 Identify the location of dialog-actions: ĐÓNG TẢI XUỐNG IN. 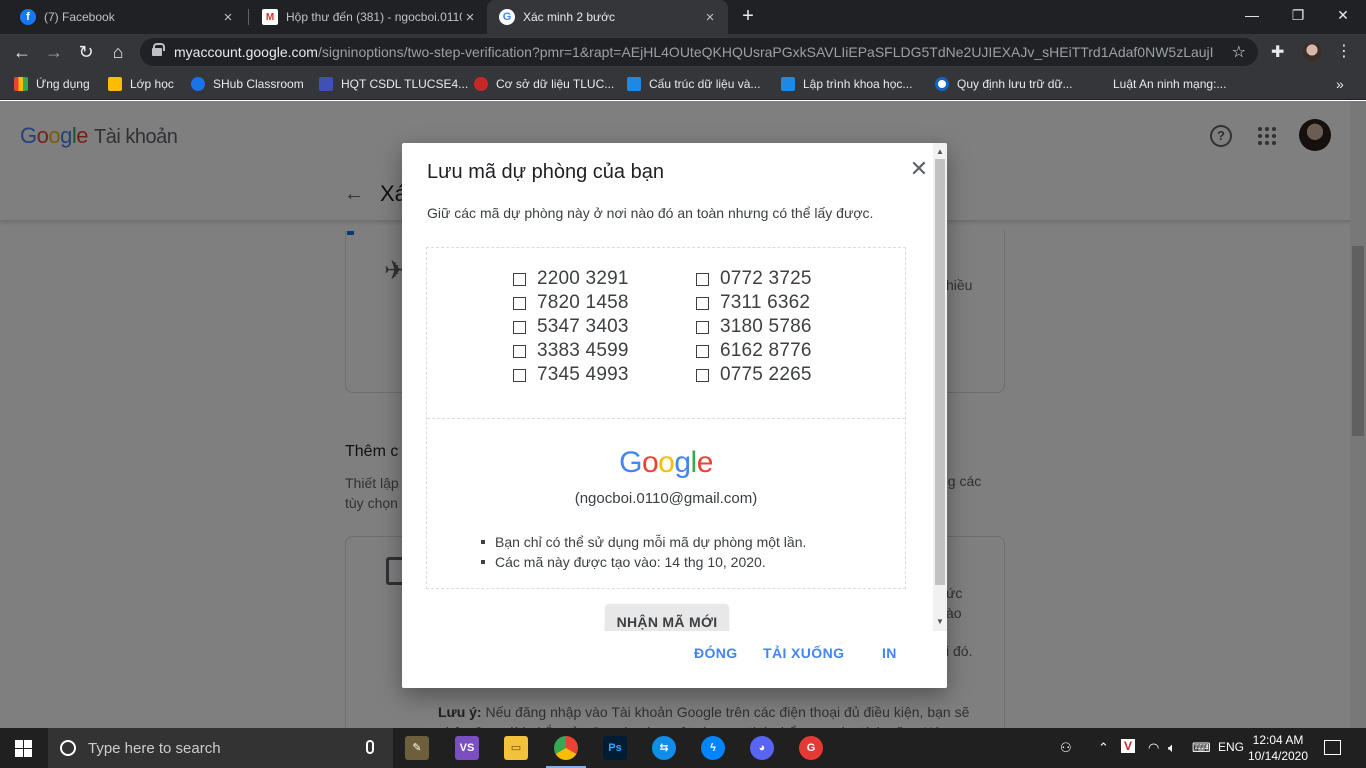
(674, 659).